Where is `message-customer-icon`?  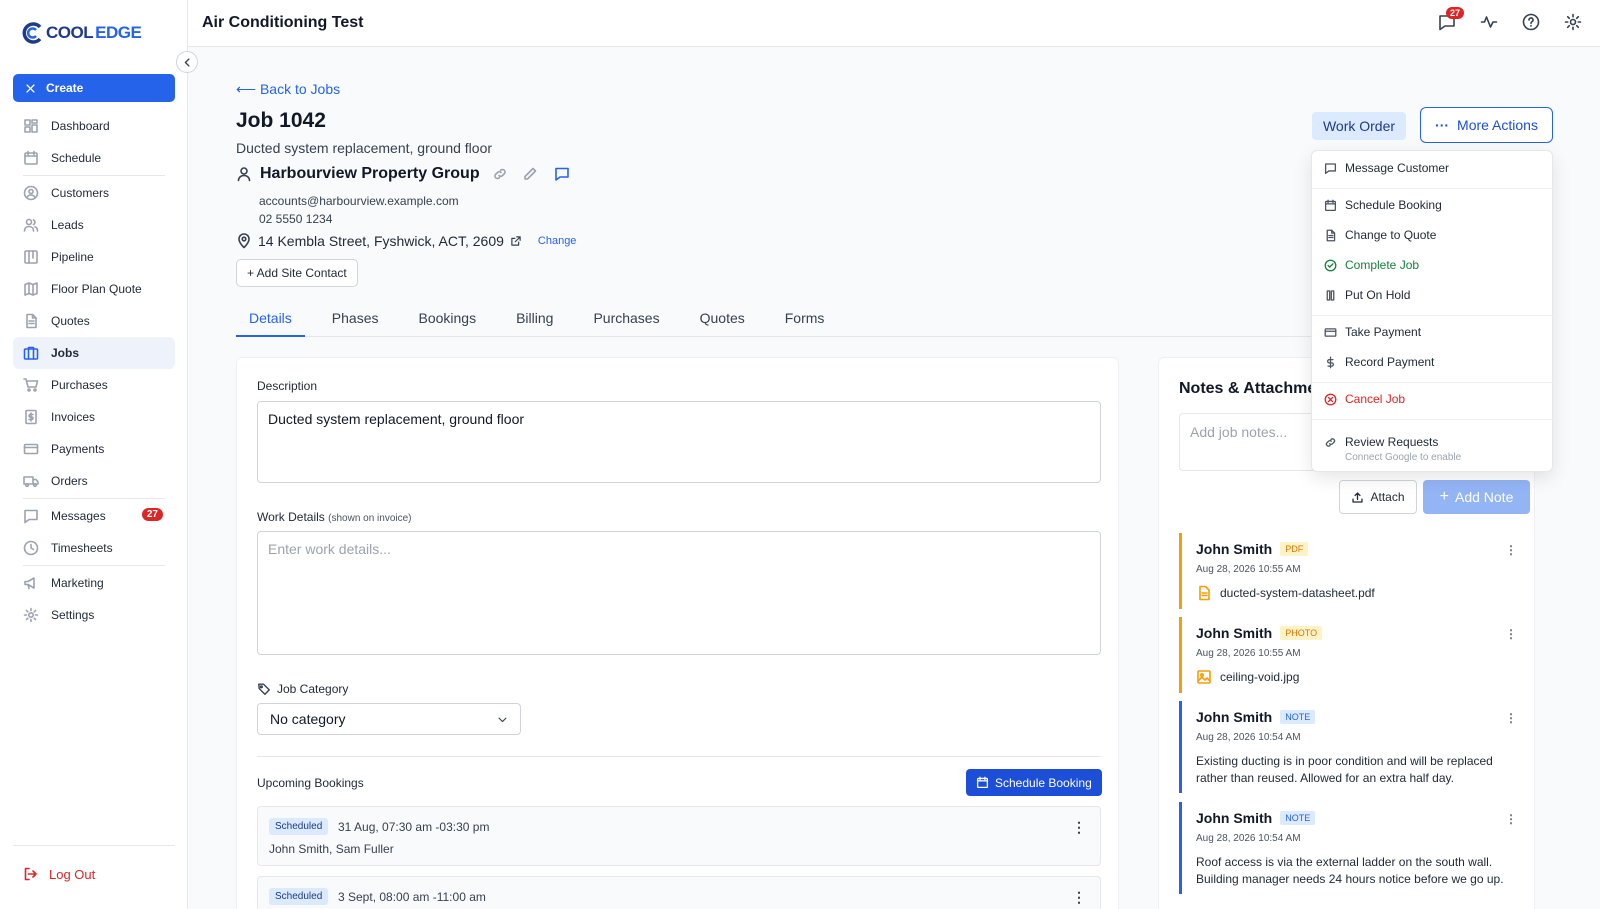 message-customer-icon is located at coordinates (562, 174).